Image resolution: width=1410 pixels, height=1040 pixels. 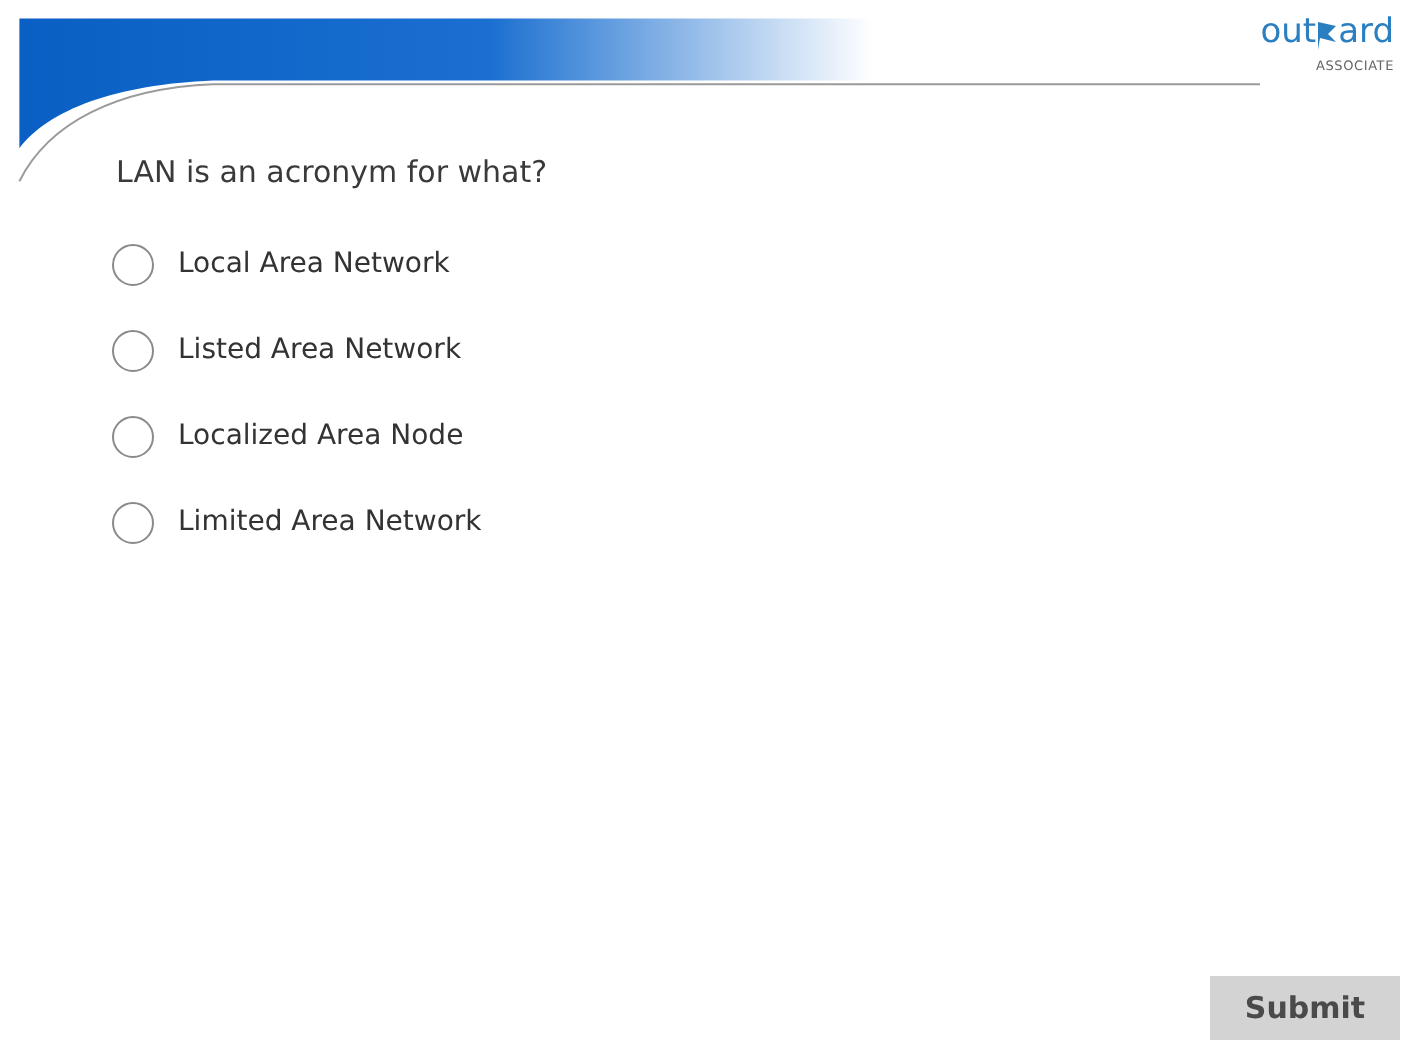 I want to click on logo-text: out, so click(x=1288, y=33).